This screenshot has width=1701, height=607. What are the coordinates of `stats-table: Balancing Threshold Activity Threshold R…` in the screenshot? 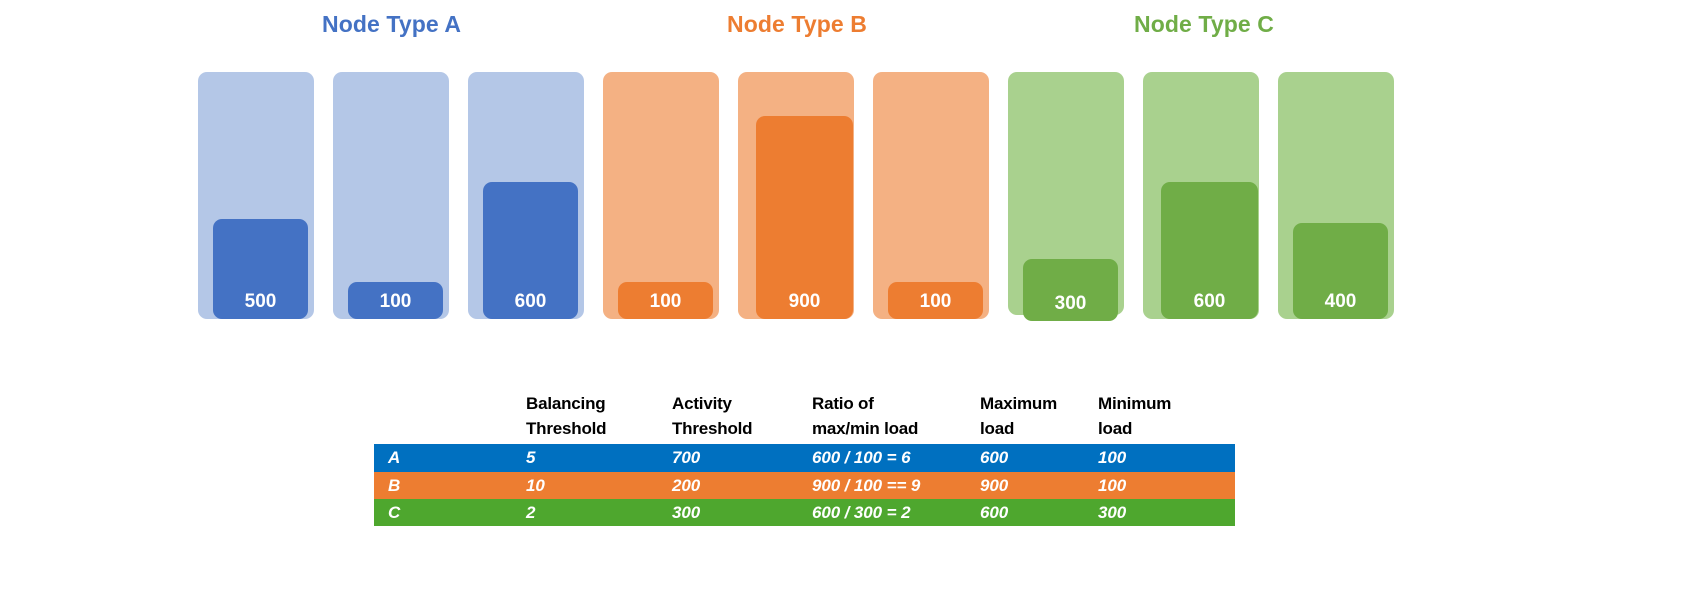 It's located at (804, 459).